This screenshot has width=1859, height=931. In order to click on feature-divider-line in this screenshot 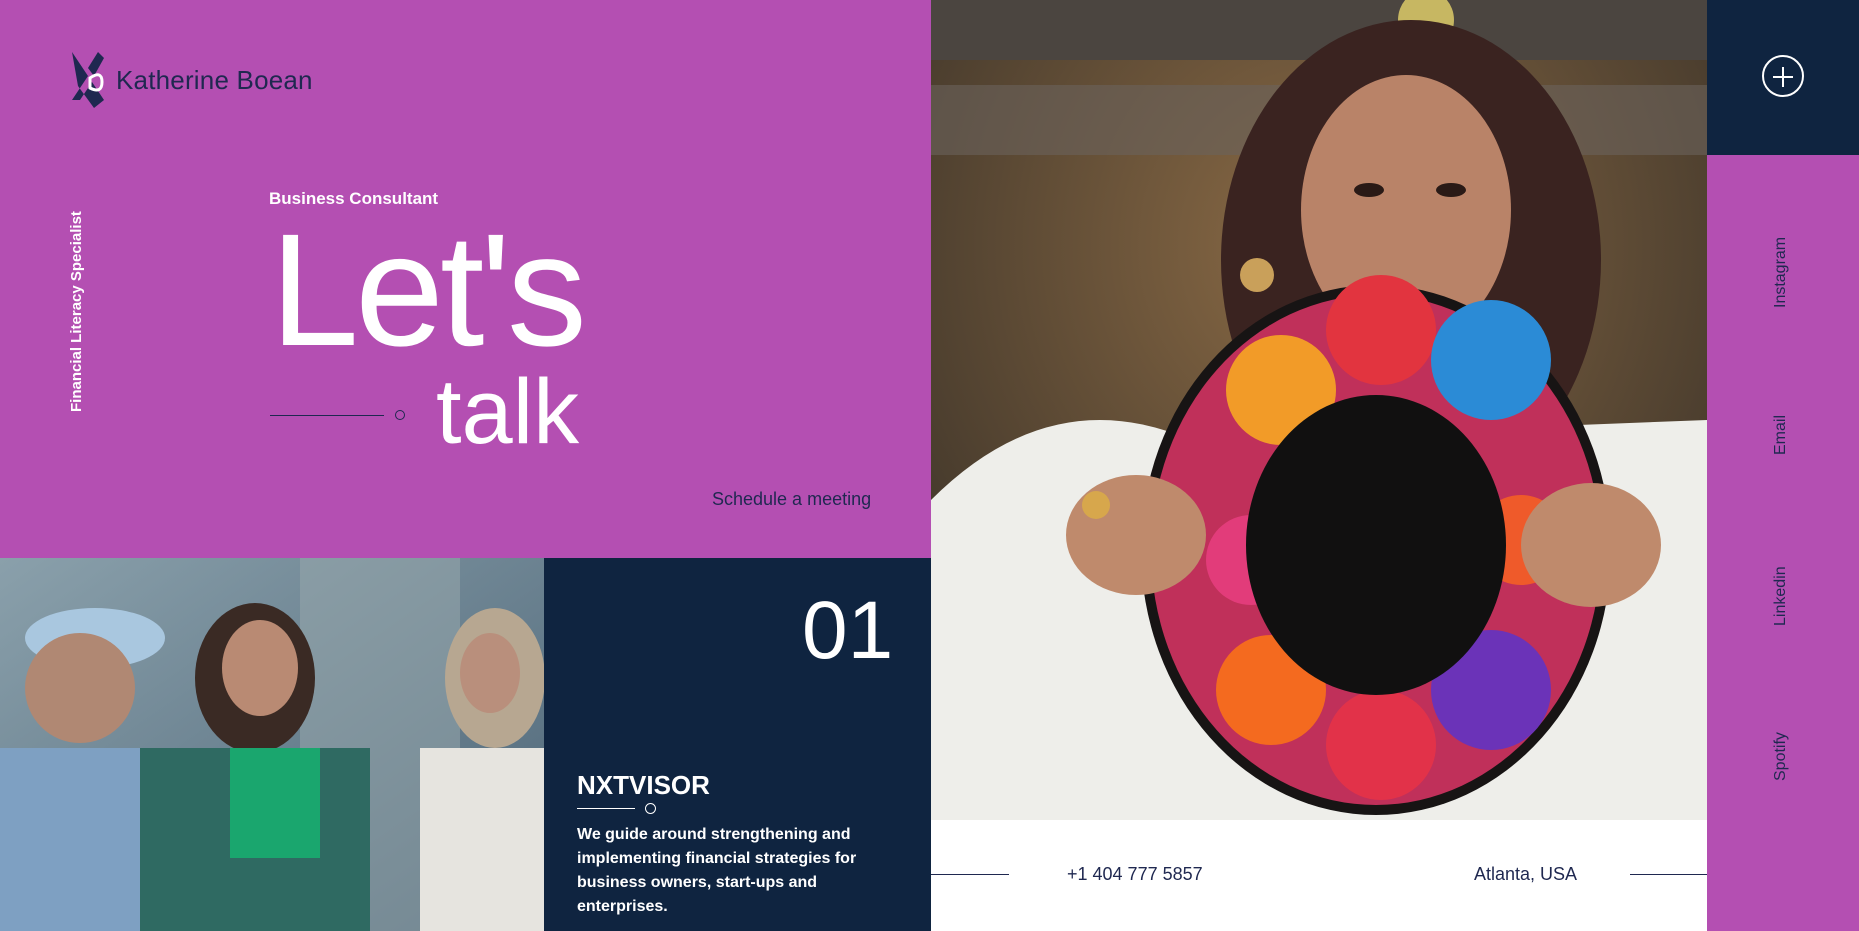, I will do `click(606, 808)`.